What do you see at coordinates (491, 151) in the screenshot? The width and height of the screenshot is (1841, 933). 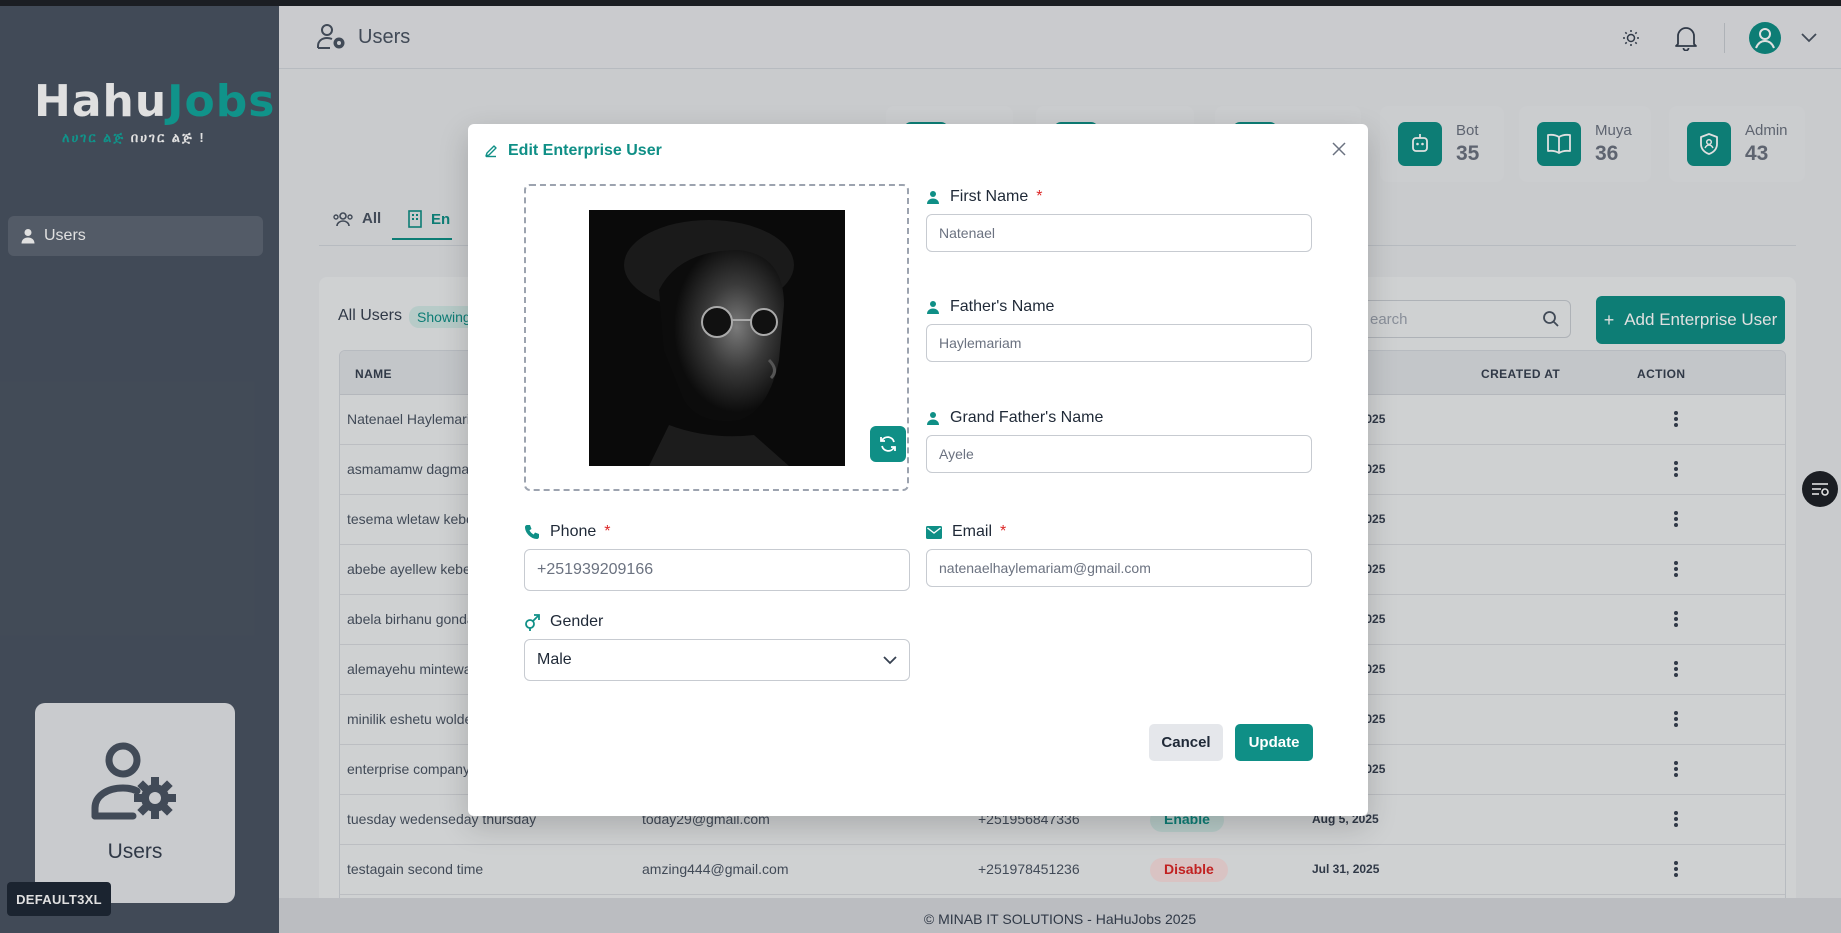 I see `pencil-icon` at bounding box center [491, 151].